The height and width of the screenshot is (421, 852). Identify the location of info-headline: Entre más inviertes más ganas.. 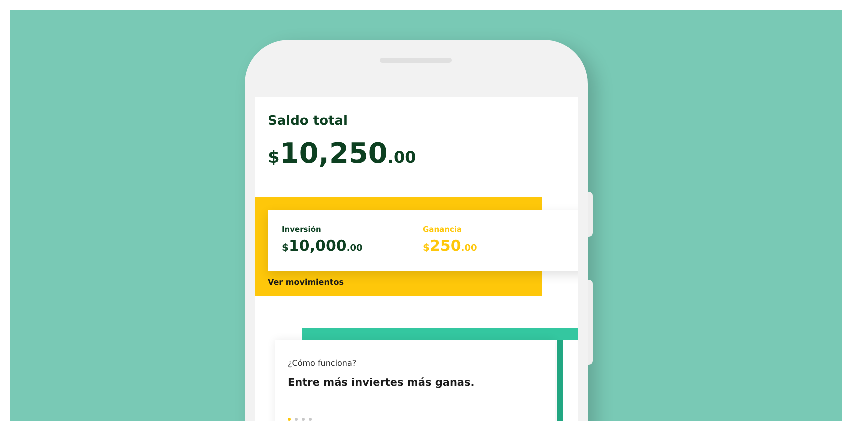
(382, 383).